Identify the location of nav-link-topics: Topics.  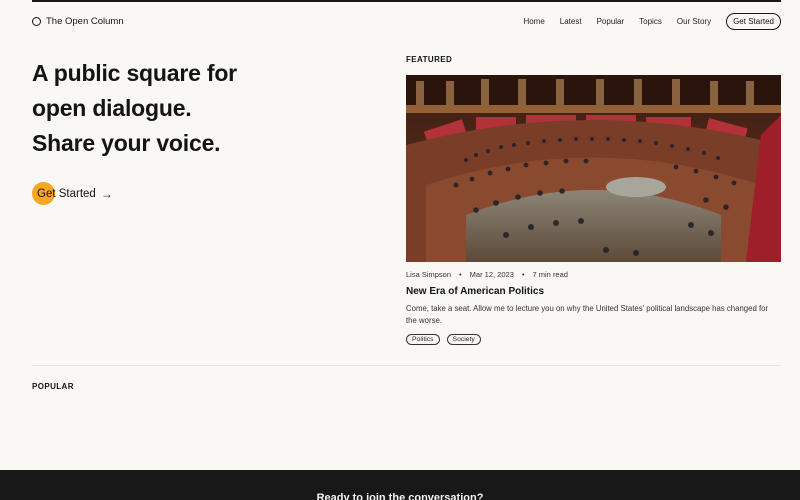
(650, 21).